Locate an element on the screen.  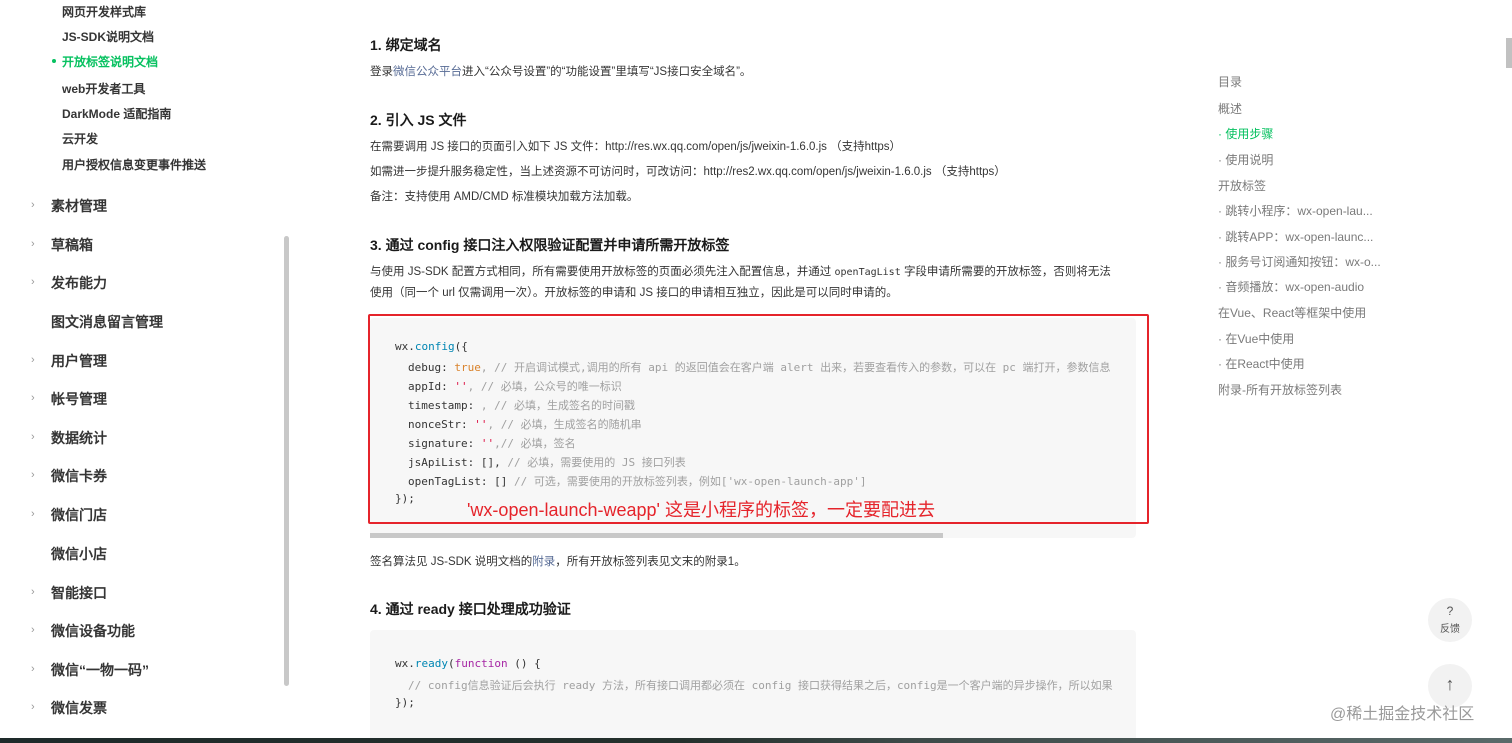
section-paragraph: 登录微信公众平台进入“公众号设置”的“功能设置”里填写“JS接口安全域名”。 is located at coordinates (560, 71).